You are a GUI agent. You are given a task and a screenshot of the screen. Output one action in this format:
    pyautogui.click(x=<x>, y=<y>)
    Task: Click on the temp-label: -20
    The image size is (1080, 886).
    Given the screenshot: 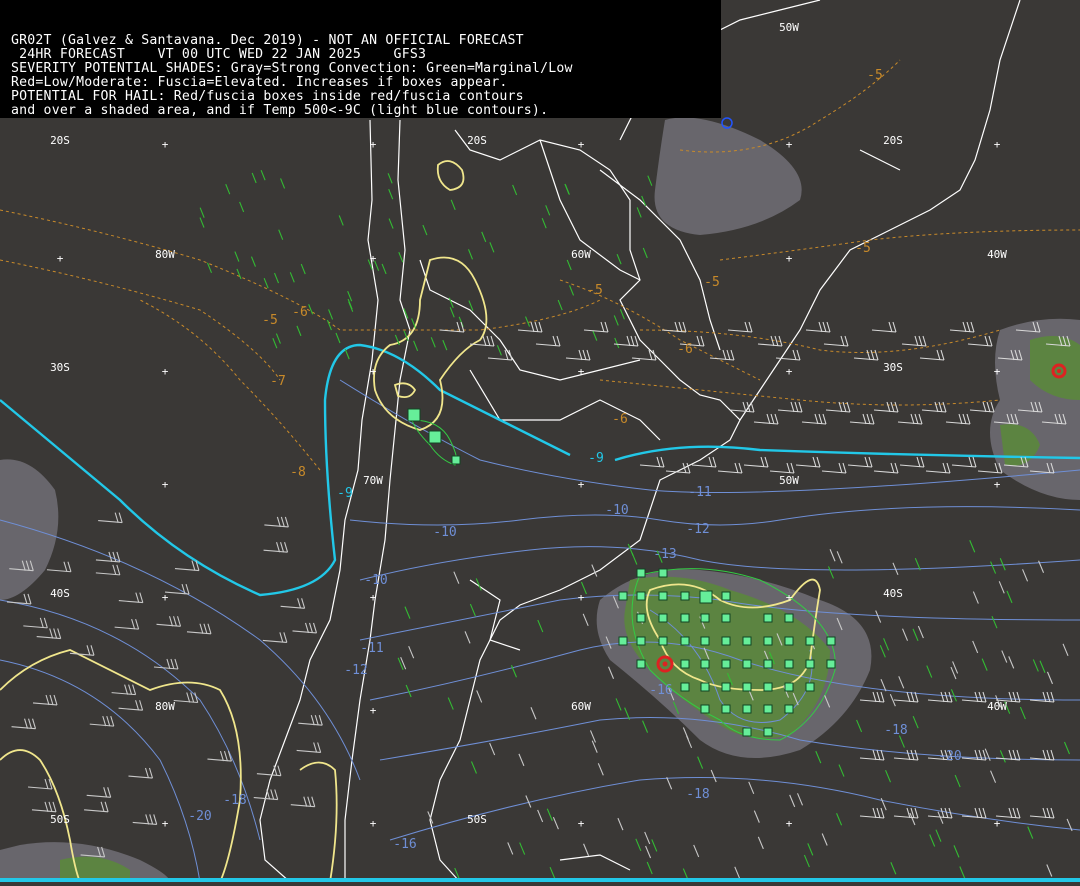 What is the action you would take?
    pyautogui.click(x=949, y=756)
    